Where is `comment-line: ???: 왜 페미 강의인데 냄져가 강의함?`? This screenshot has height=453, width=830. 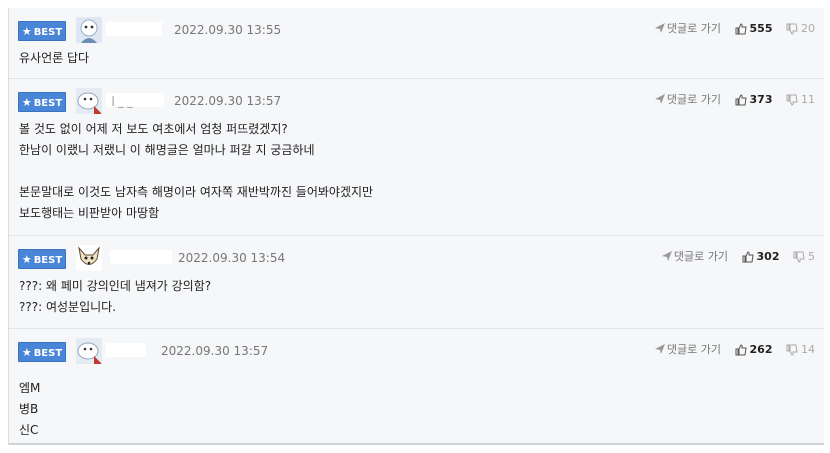 comment-line: ???: 왜 페미 강의인데 냄져가 강의함? is located at coordinates (115, 286).